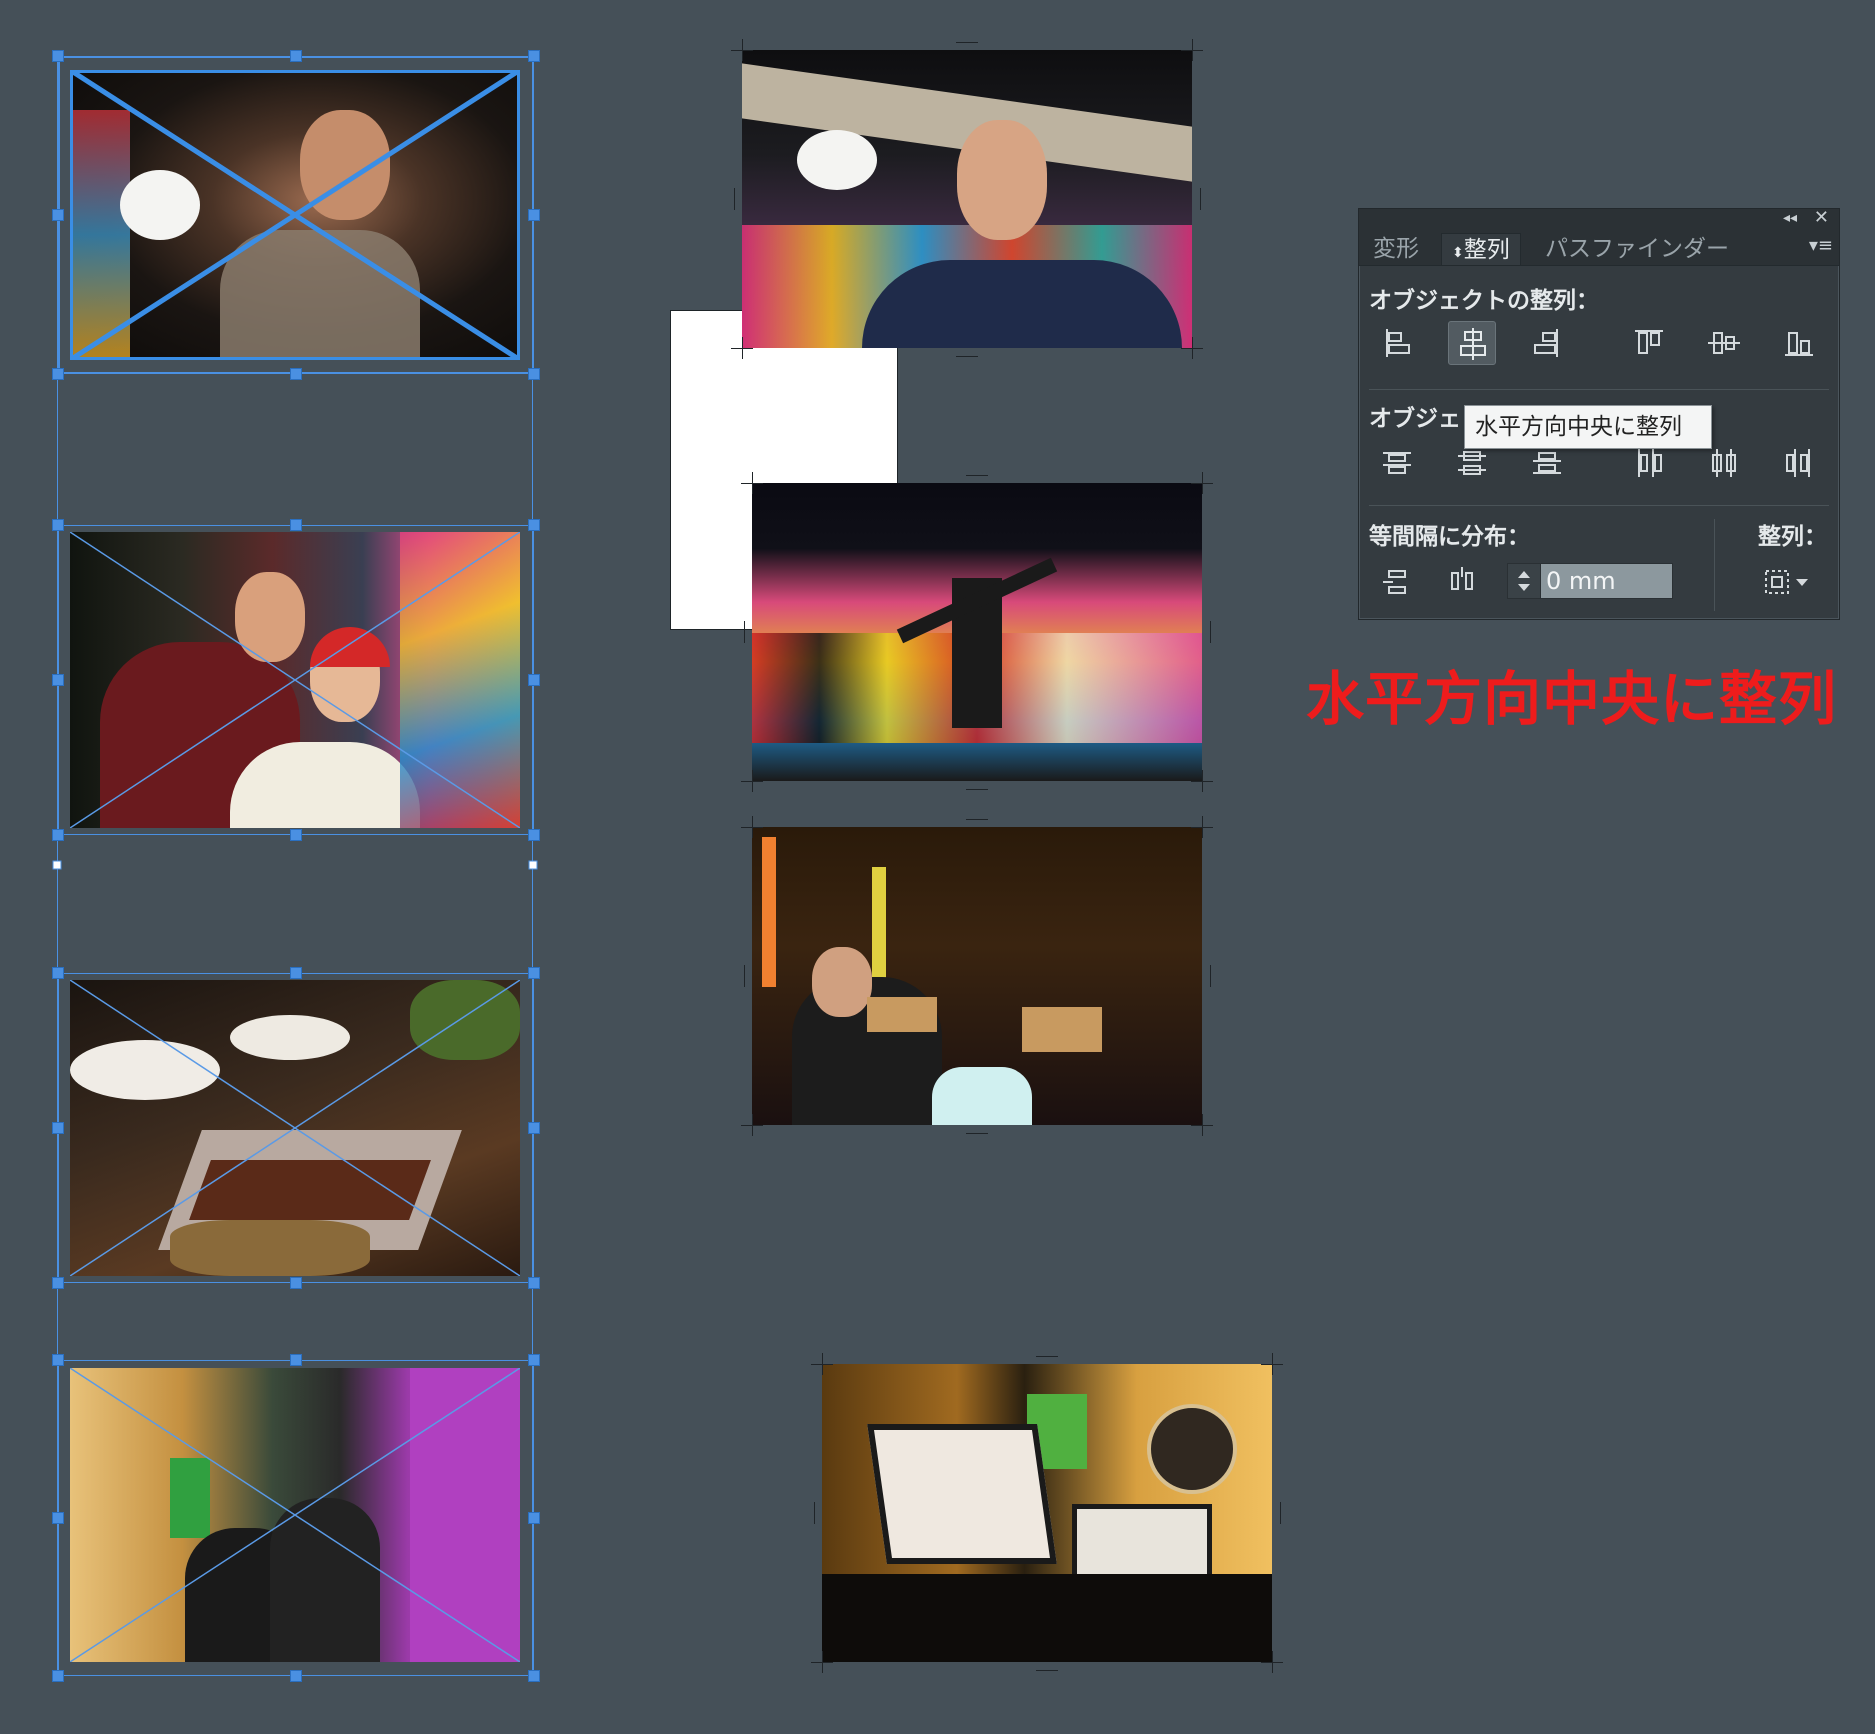 This screenshot has height=1734, width=1875. What do you see at coordinates (1599, 218) in the screenshot?
I see `panel-titlebar: ◂◂ ✕` at bounding box center [1599, 218].